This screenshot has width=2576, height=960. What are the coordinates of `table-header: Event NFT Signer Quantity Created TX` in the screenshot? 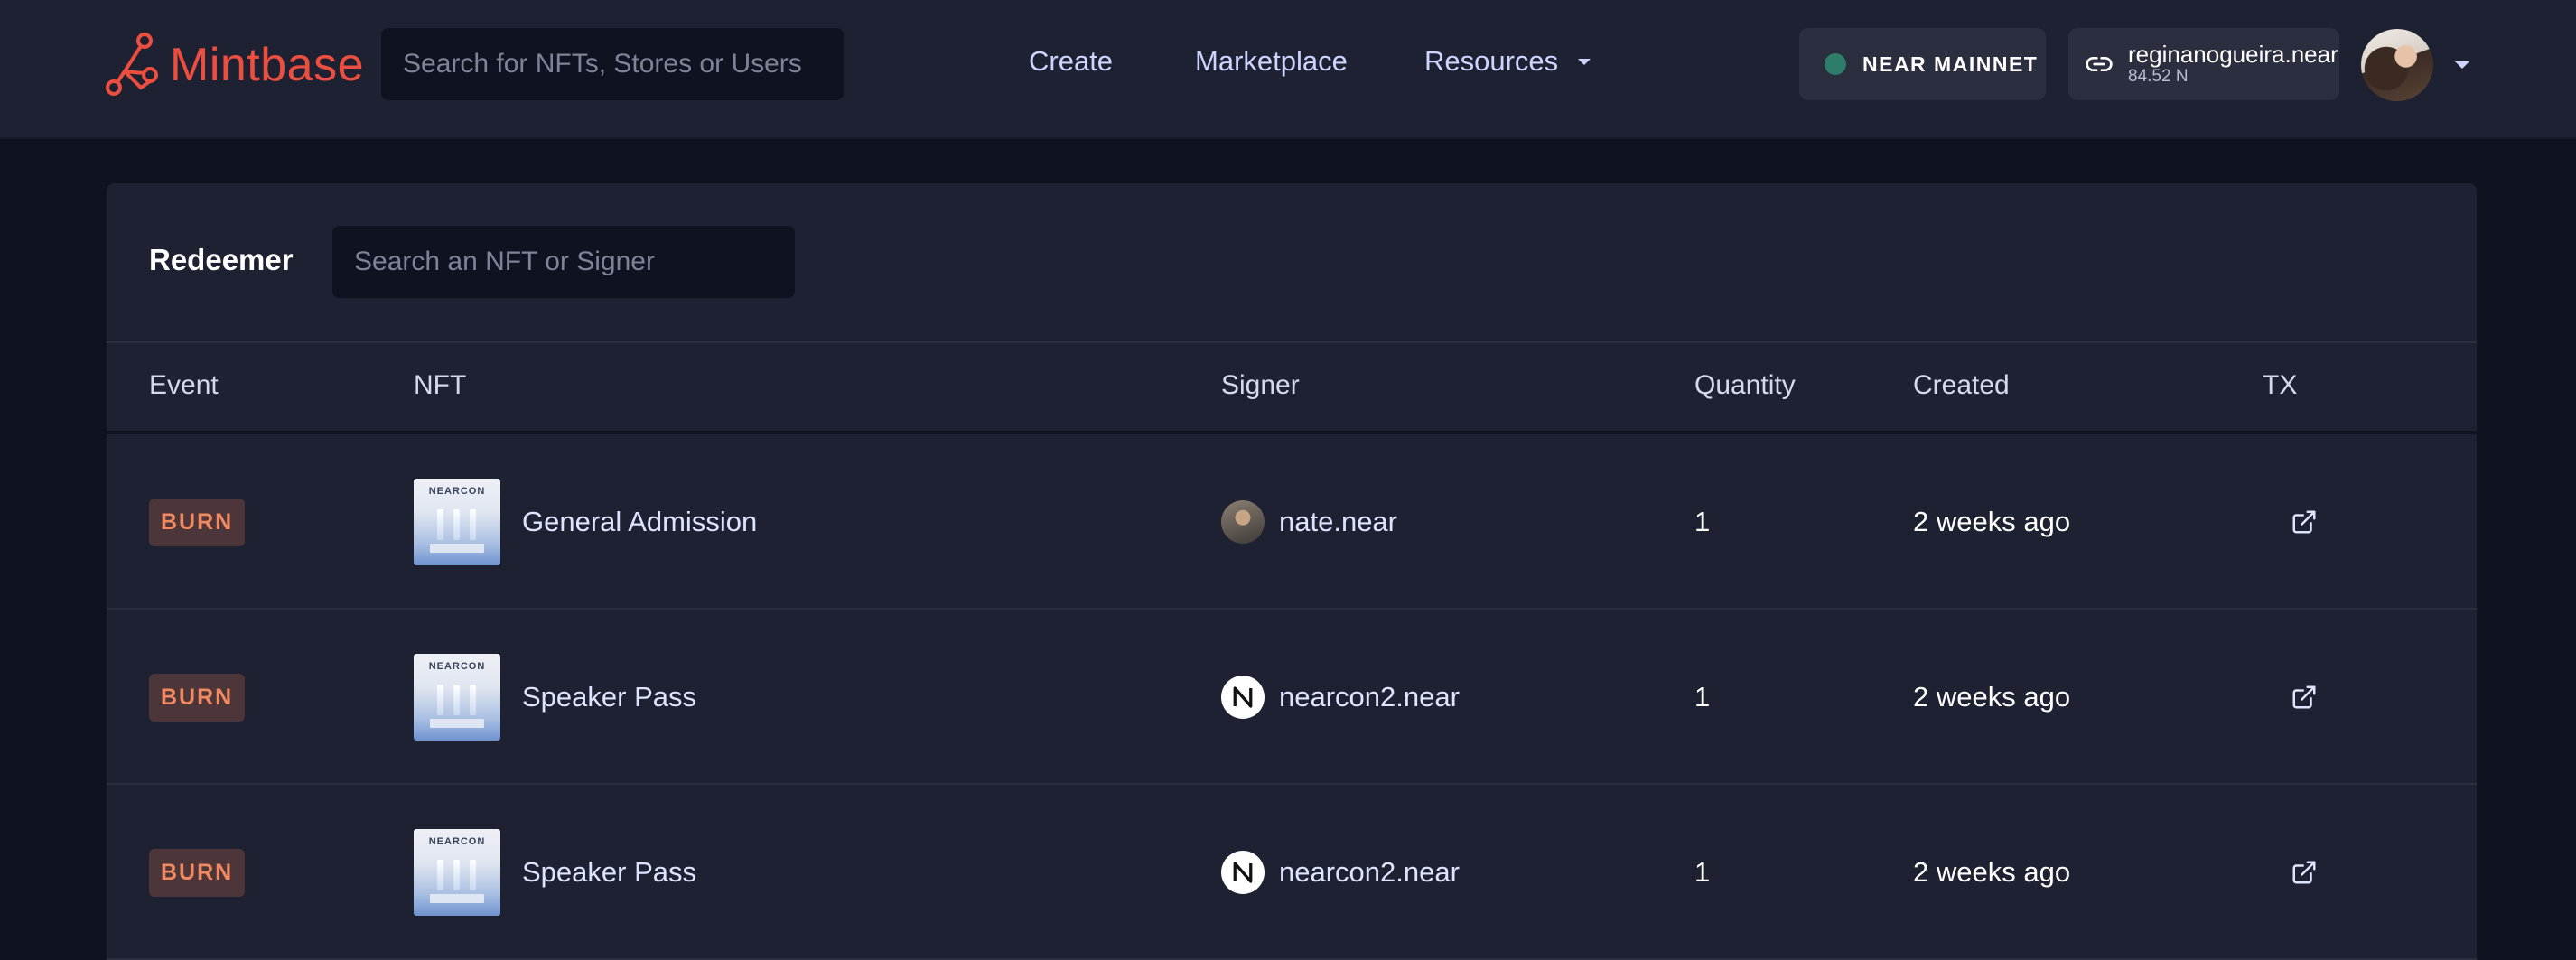 It's located at (1292, 387).